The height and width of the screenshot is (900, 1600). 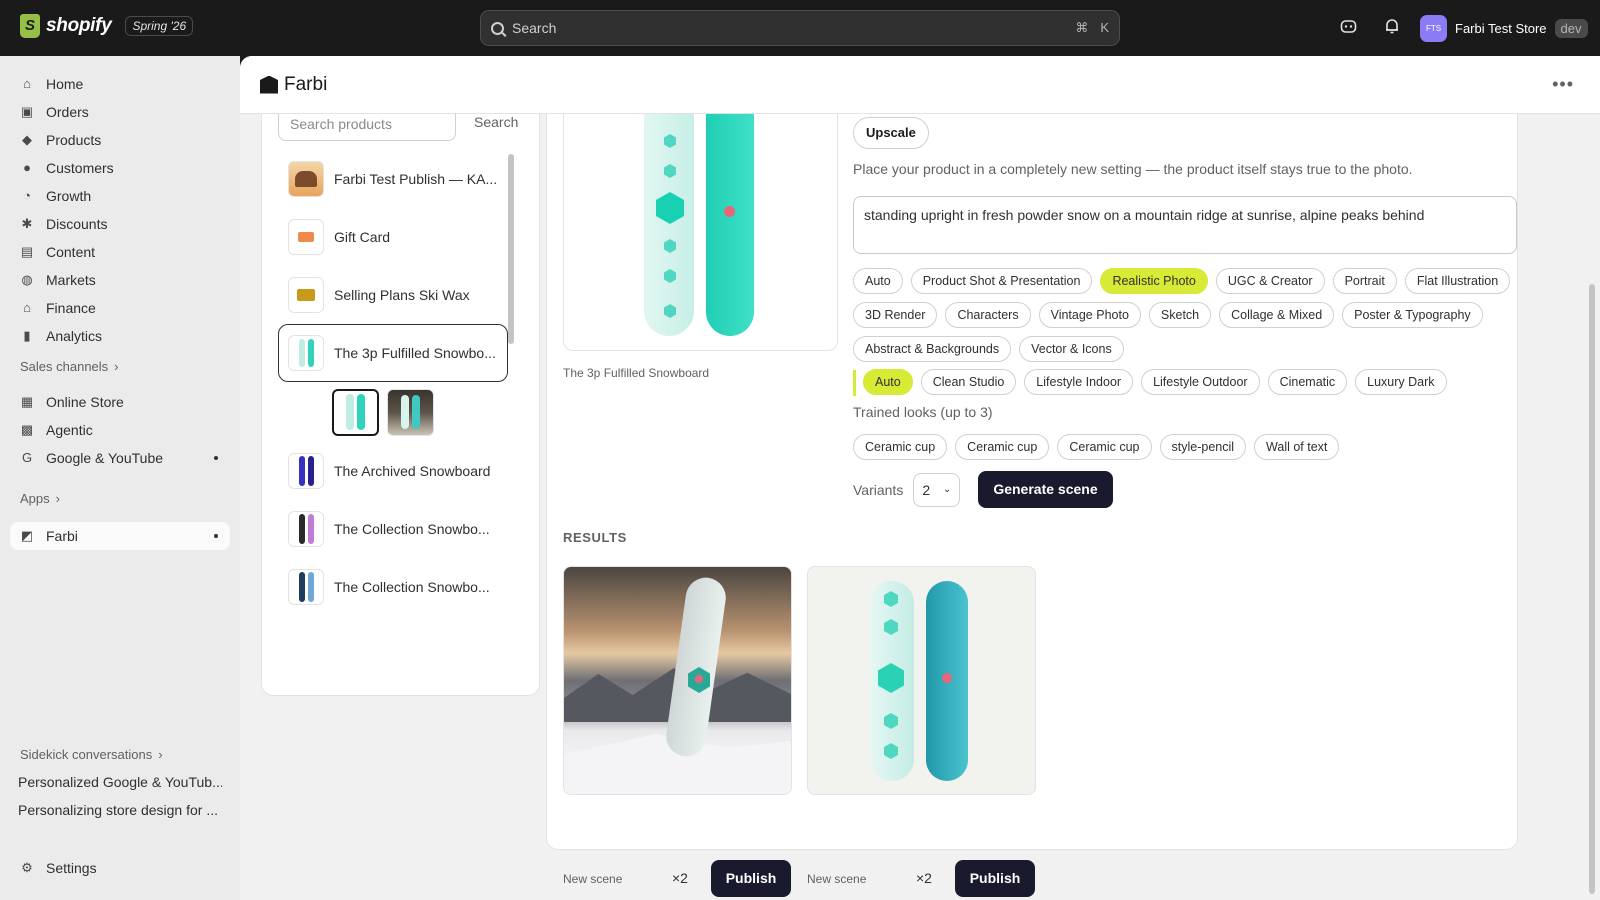 What do you see at coordinates (306, 353) in the screenshot?
I see `product-thumbnail` at bounding box center [306, 353].